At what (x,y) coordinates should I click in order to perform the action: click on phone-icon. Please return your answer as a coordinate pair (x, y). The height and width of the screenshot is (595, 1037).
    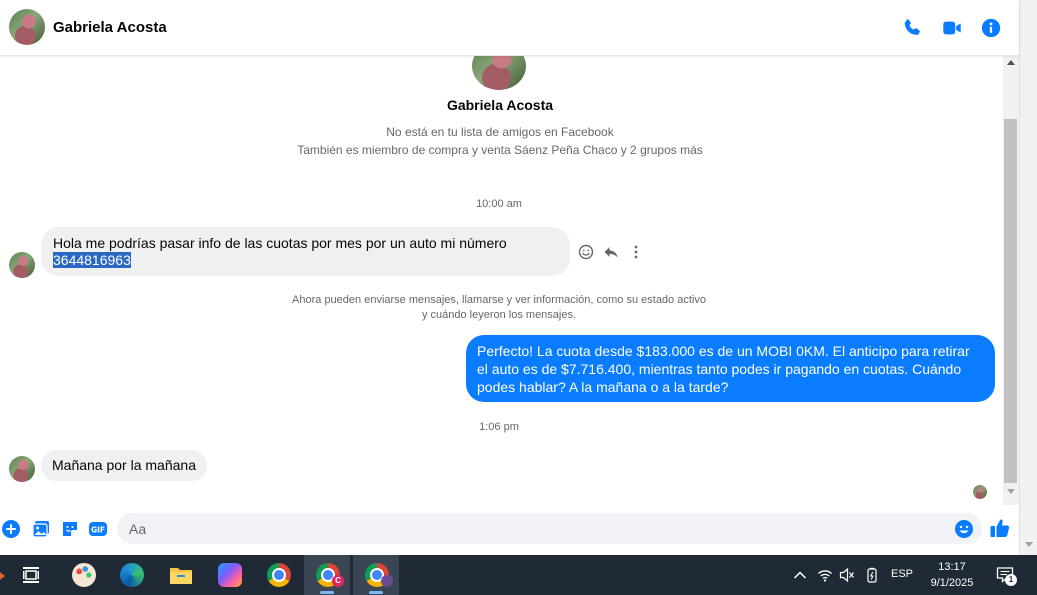
    Looking at the image, I should click on (912, 28).